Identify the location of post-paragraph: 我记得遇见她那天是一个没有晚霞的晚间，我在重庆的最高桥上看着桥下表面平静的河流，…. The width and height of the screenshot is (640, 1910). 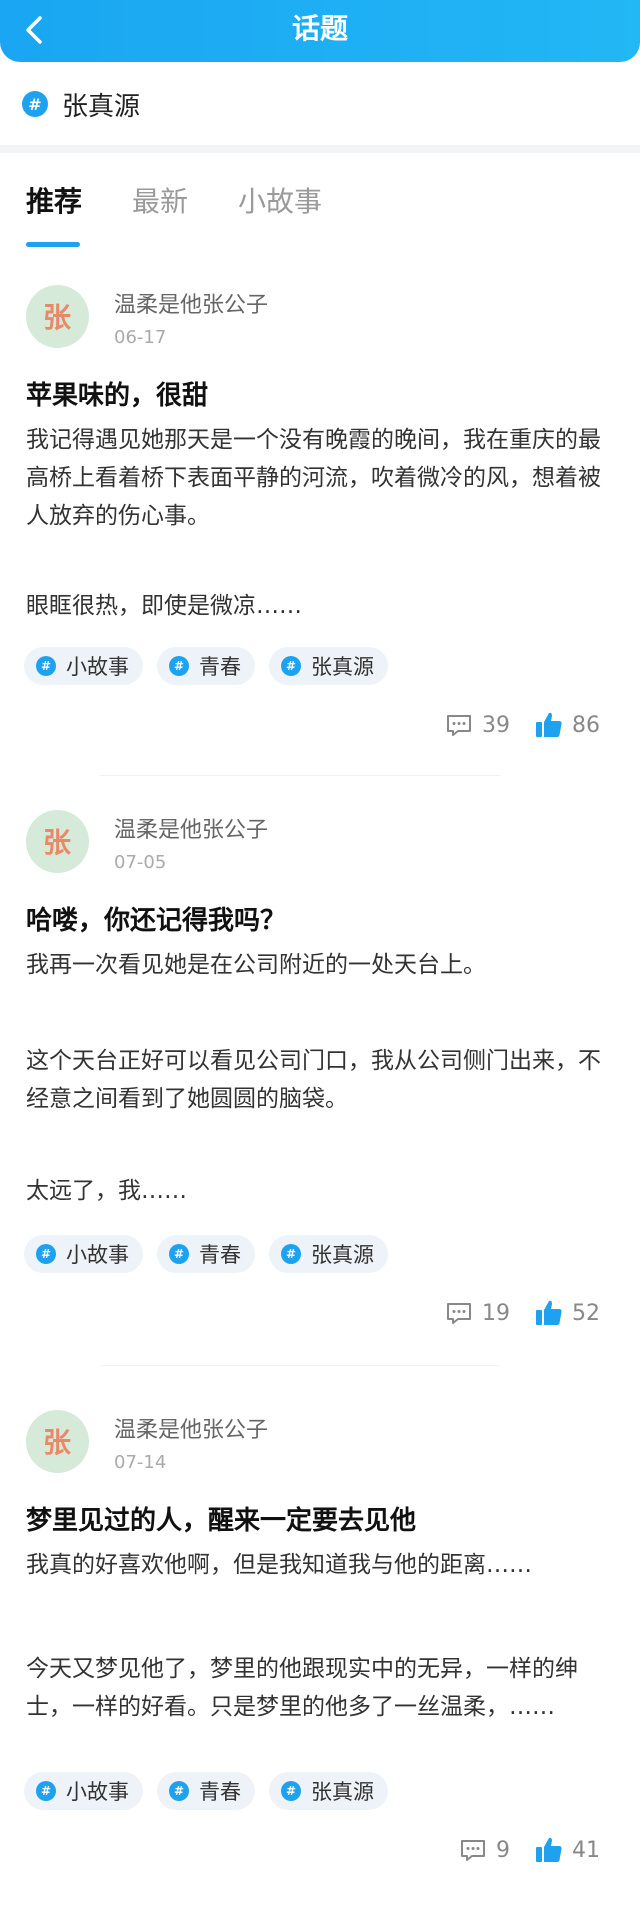
(313, 478).